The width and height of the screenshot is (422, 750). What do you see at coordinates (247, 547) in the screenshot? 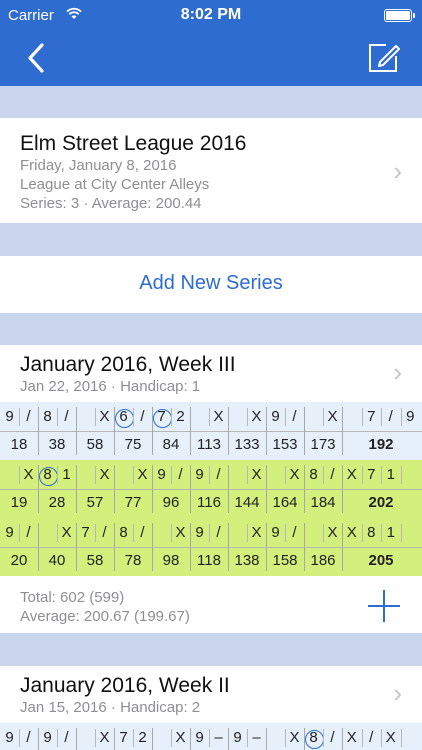
I see `frame-7: X 138` at bounding box center [247, 547].